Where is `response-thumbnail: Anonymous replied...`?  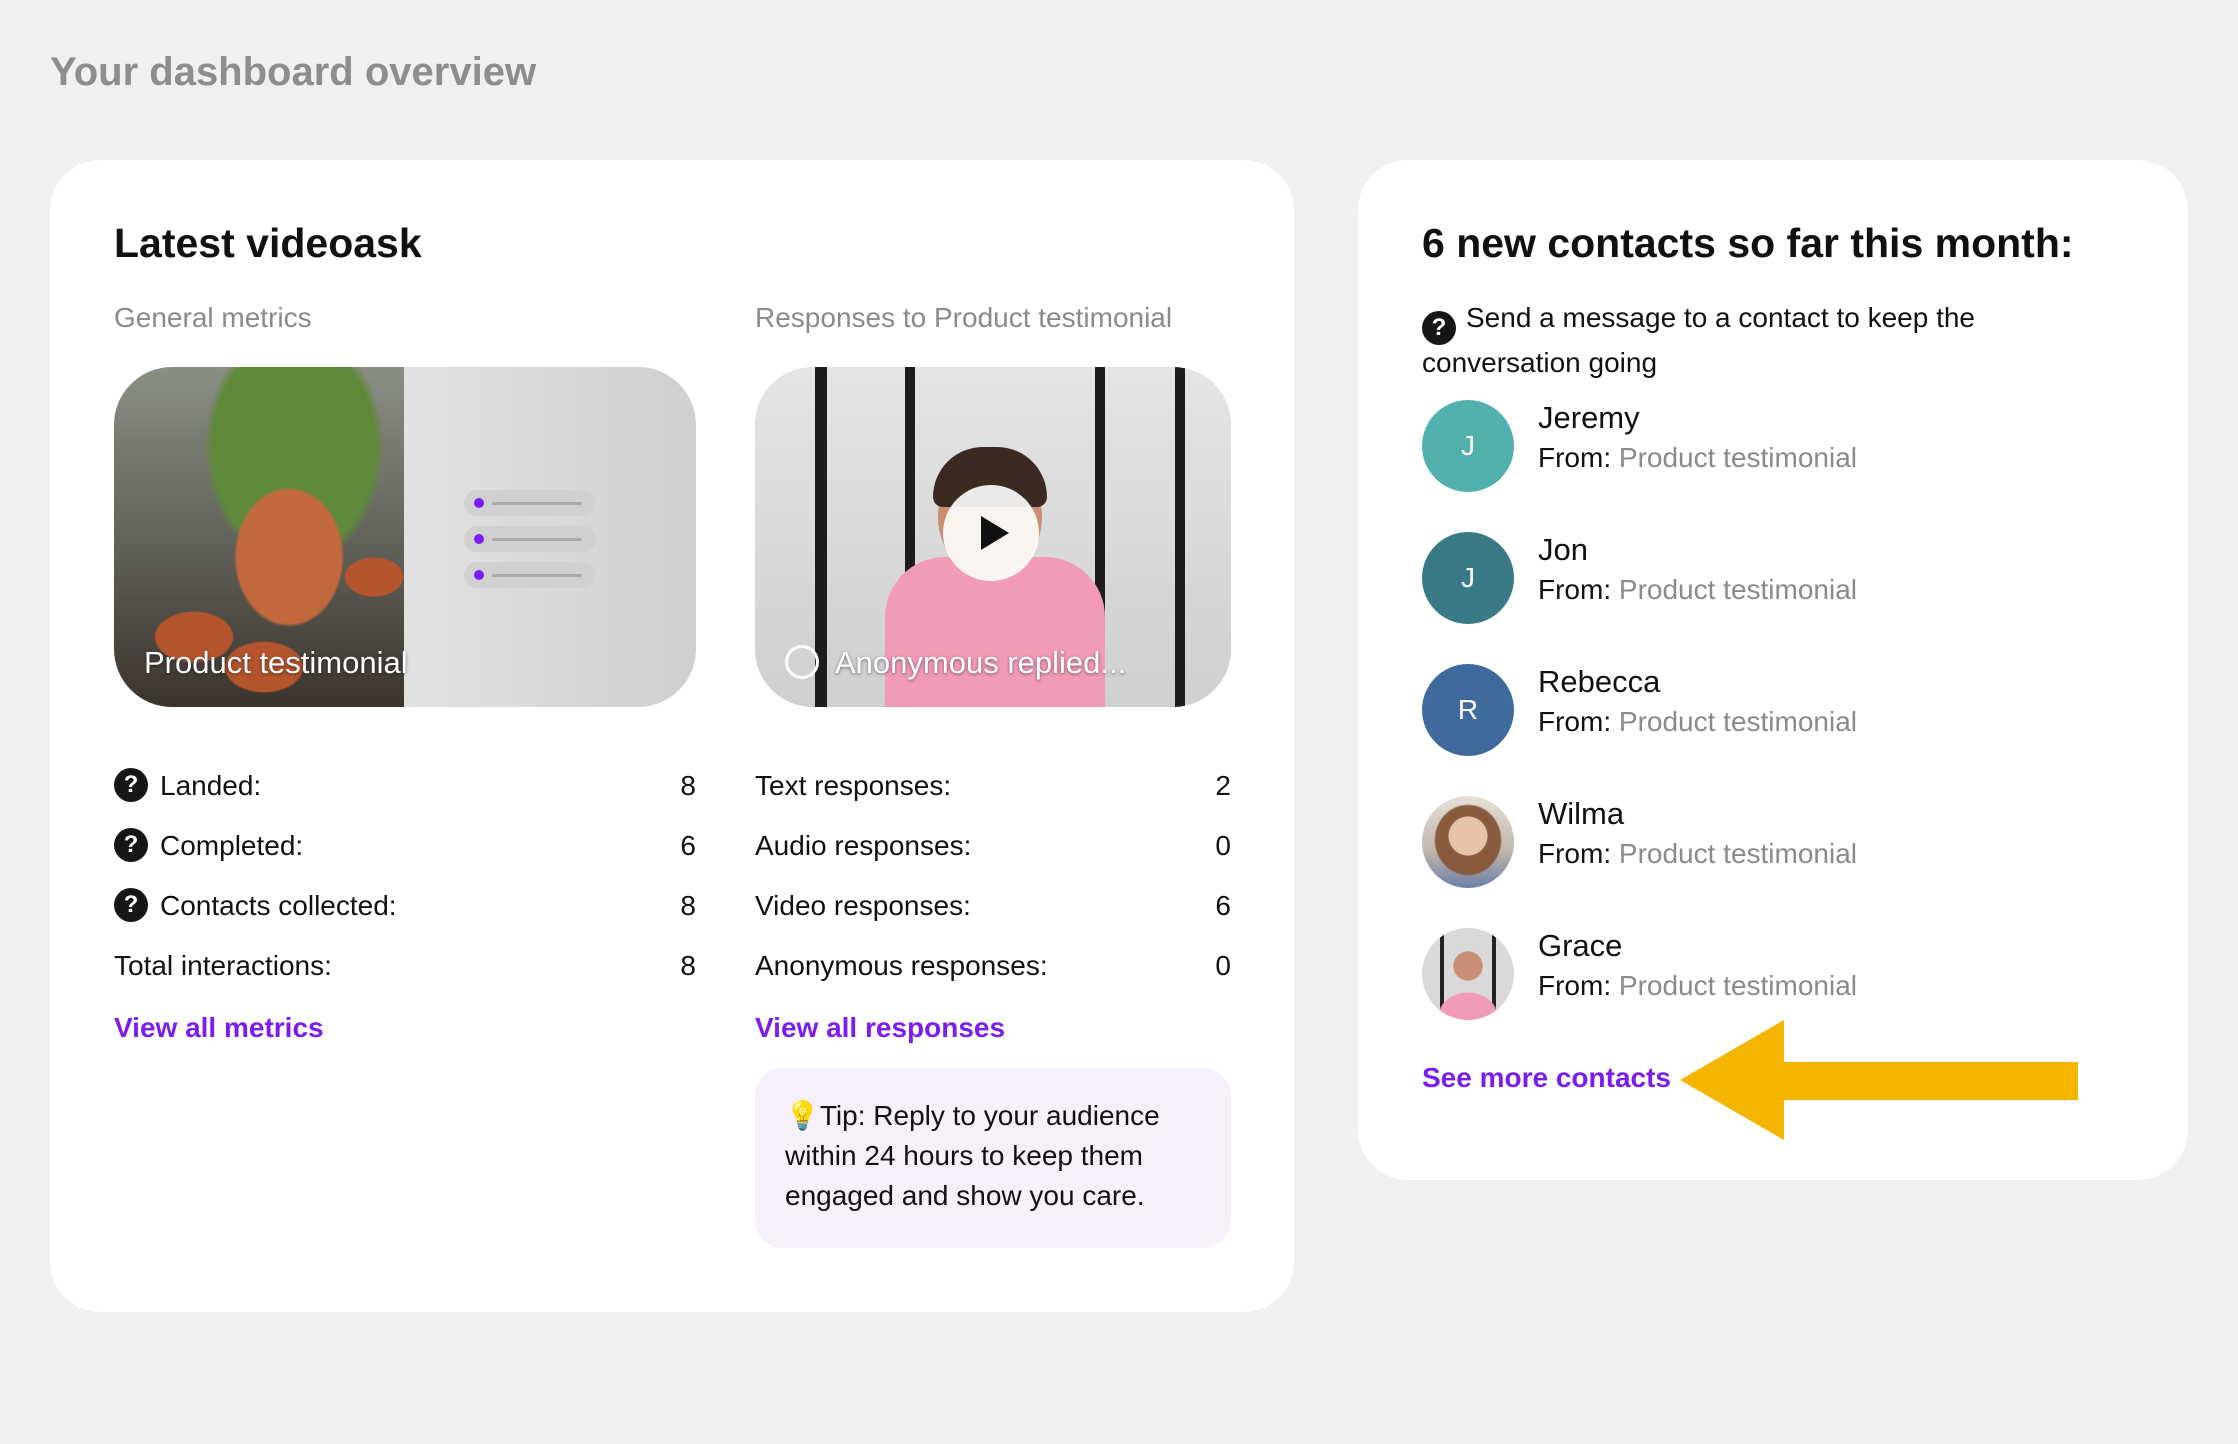 response-thumbnail: Anonymous replied... is located at coordinates (993, 537).